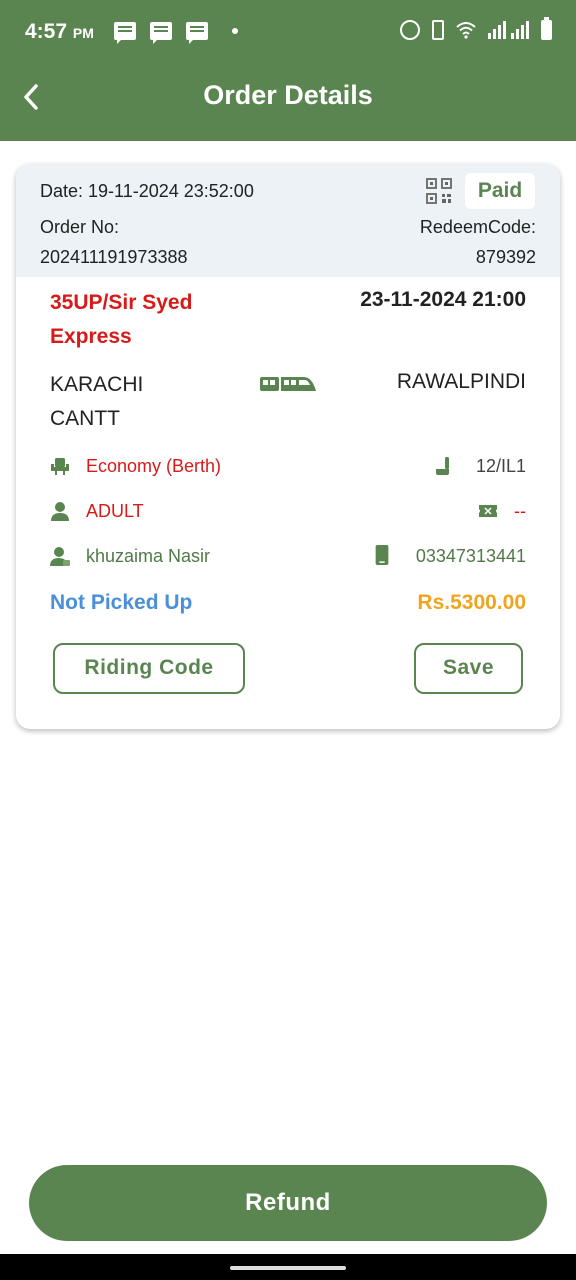  What do you see at coordinates (147, 191) in the screenshot?
I see `order-date: Date: 19-11-2024 23:52:00` at bounding box center [147, 191].